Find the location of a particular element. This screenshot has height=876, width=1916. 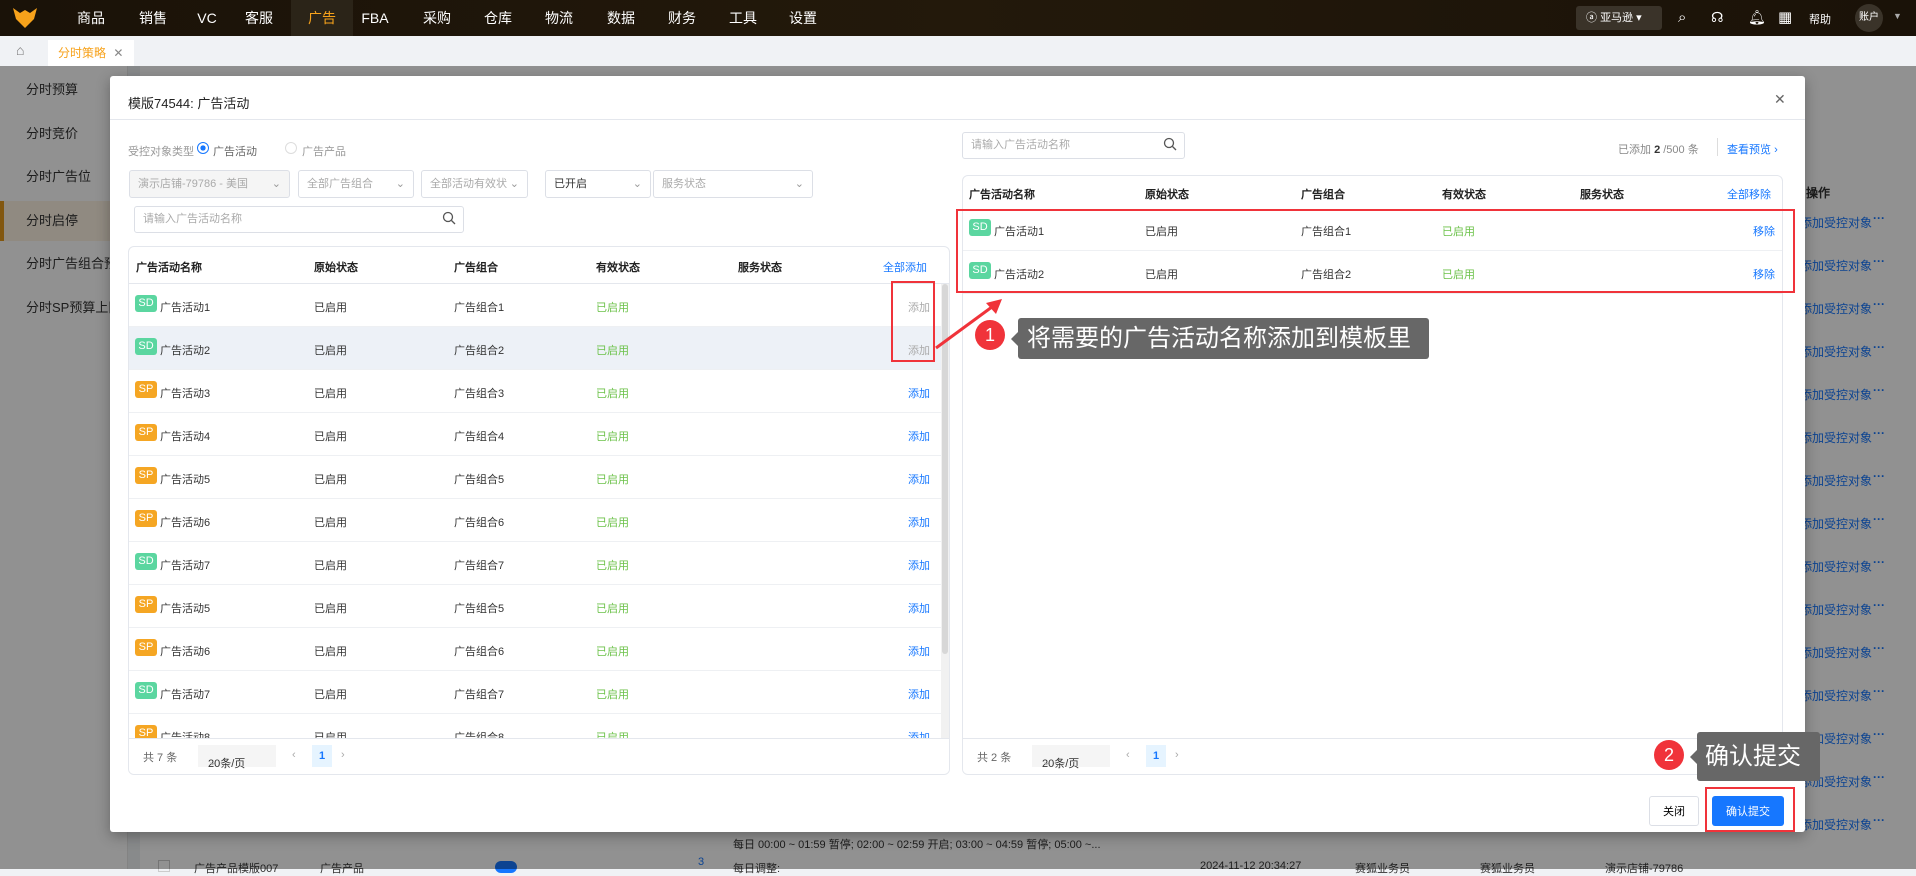

annotation-tip-2: 确认提交 is located at coordinates (1755, 756).